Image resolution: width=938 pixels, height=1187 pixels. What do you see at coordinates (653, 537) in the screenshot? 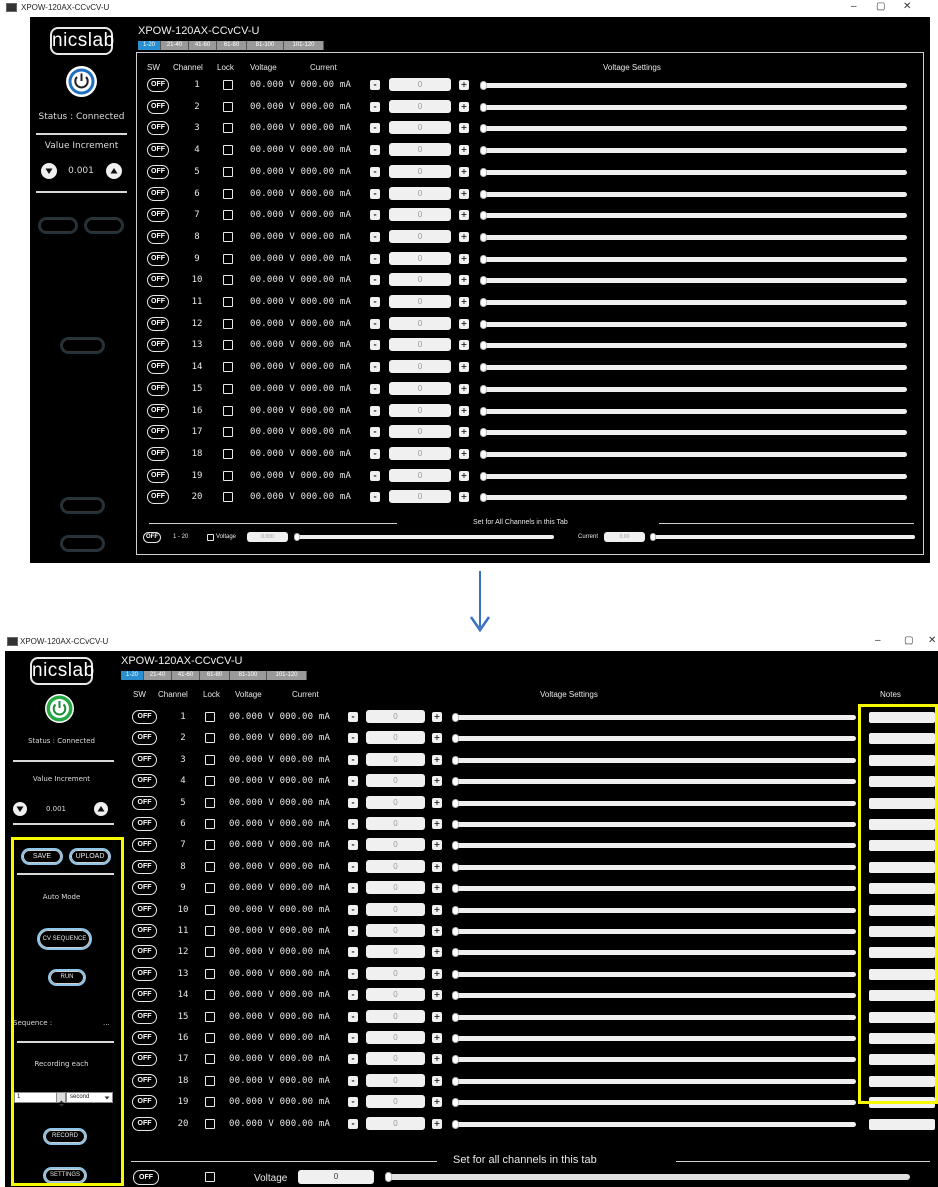
I see `footer-current-slider-knob` at bounding box center [653, 537].